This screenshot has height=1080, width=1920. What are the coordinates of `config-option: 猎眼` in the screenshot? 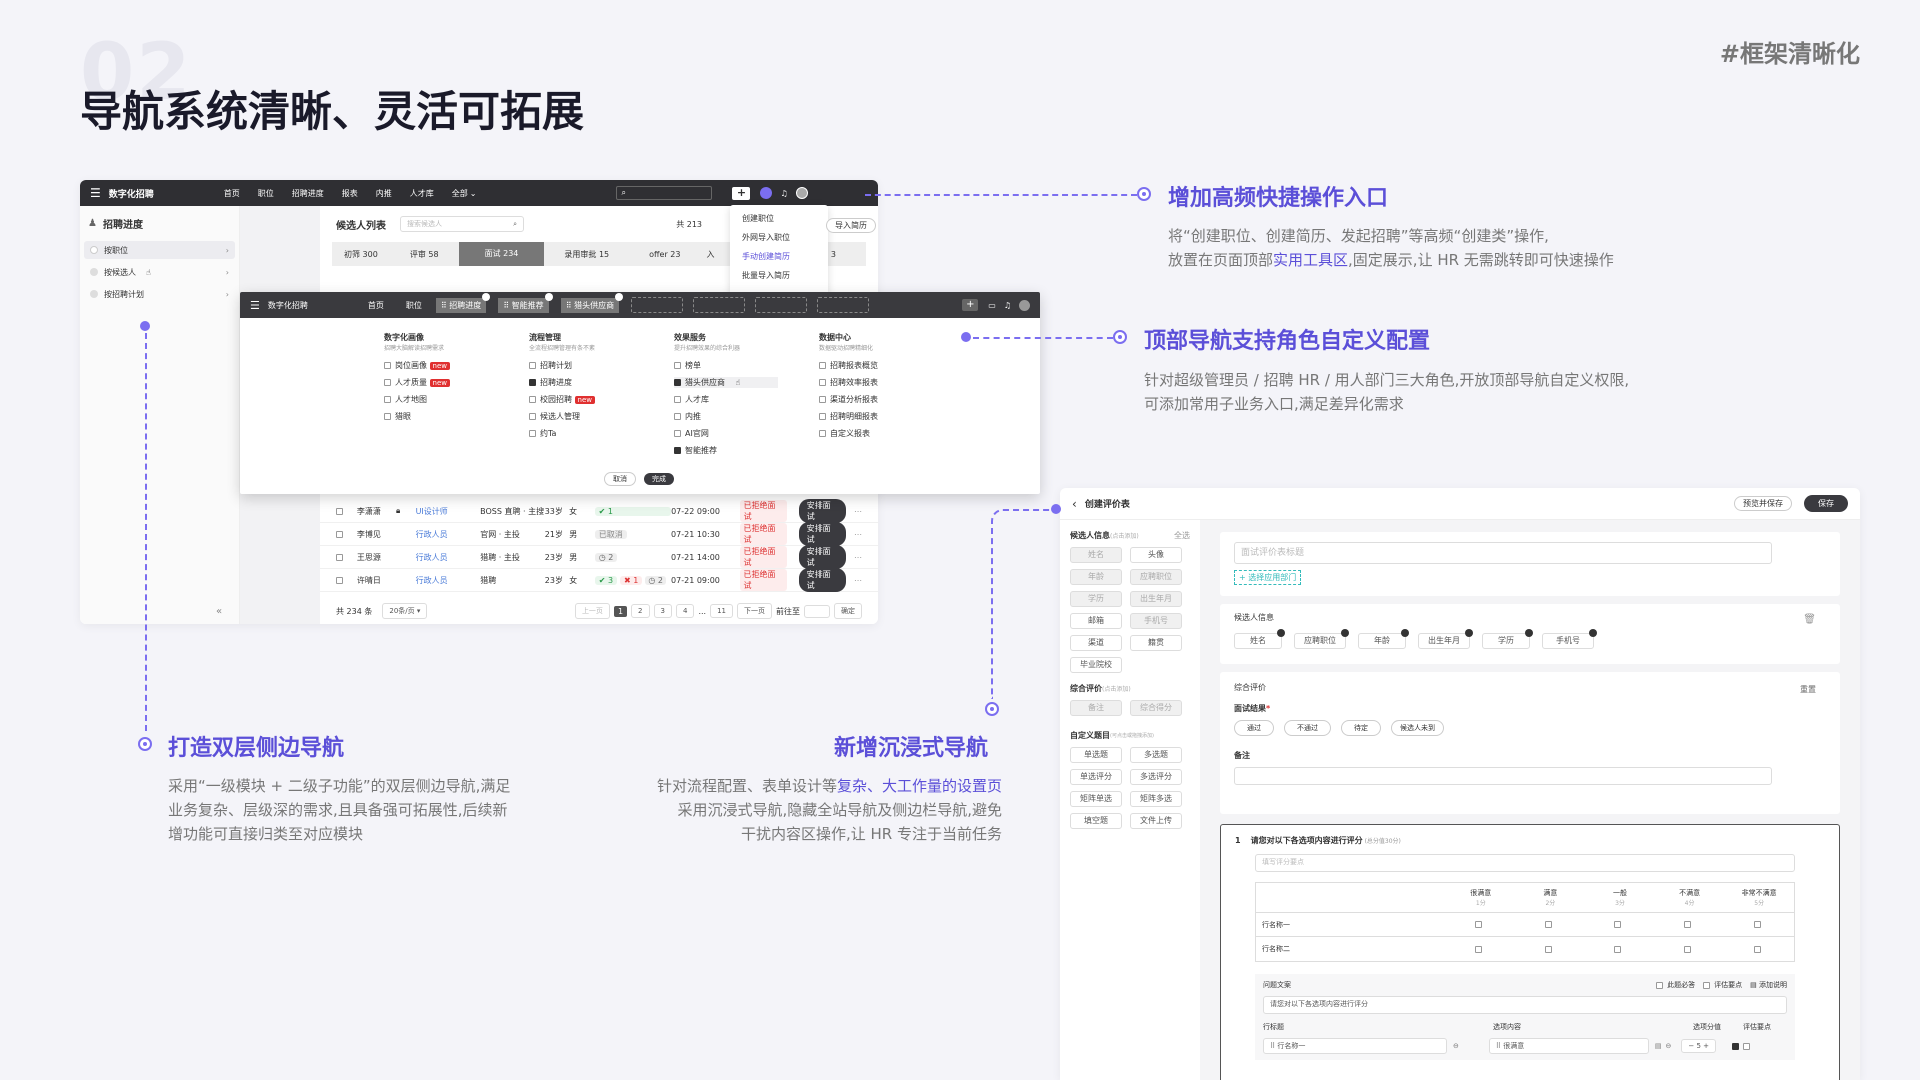 It's located at (456, 416).